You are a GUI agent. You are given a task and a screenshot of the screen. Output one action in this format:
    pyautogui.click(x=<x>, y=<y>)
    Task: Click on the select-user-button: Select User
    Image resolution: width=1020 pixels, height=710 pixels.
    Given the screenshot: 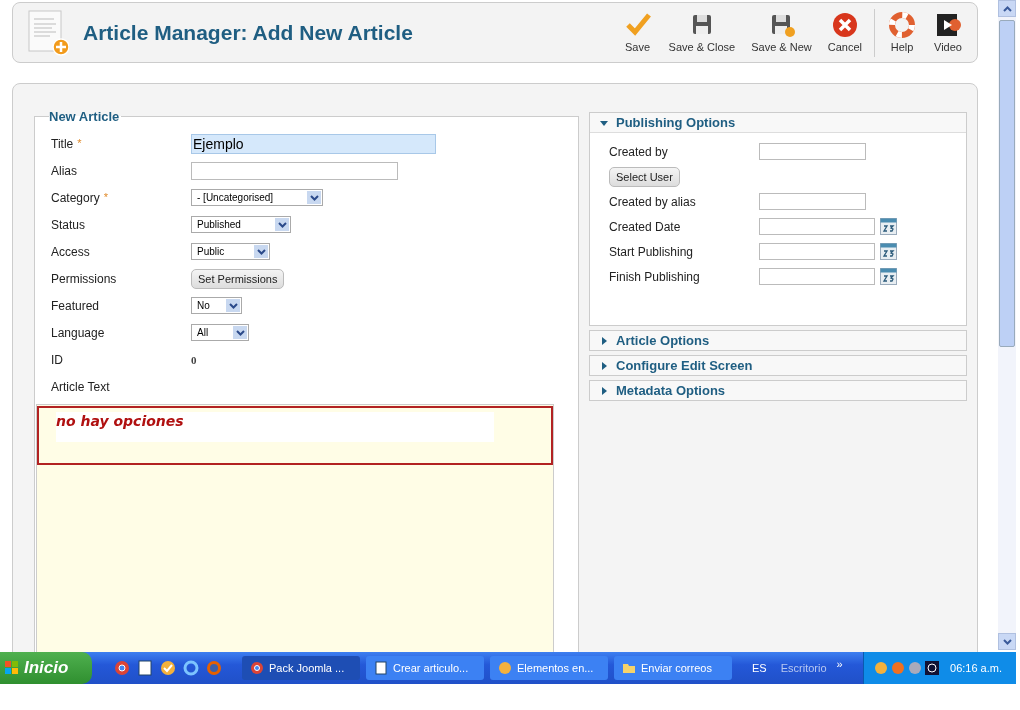 What is the action you would take?
    pyautogui.click(x=644, y=176)
    